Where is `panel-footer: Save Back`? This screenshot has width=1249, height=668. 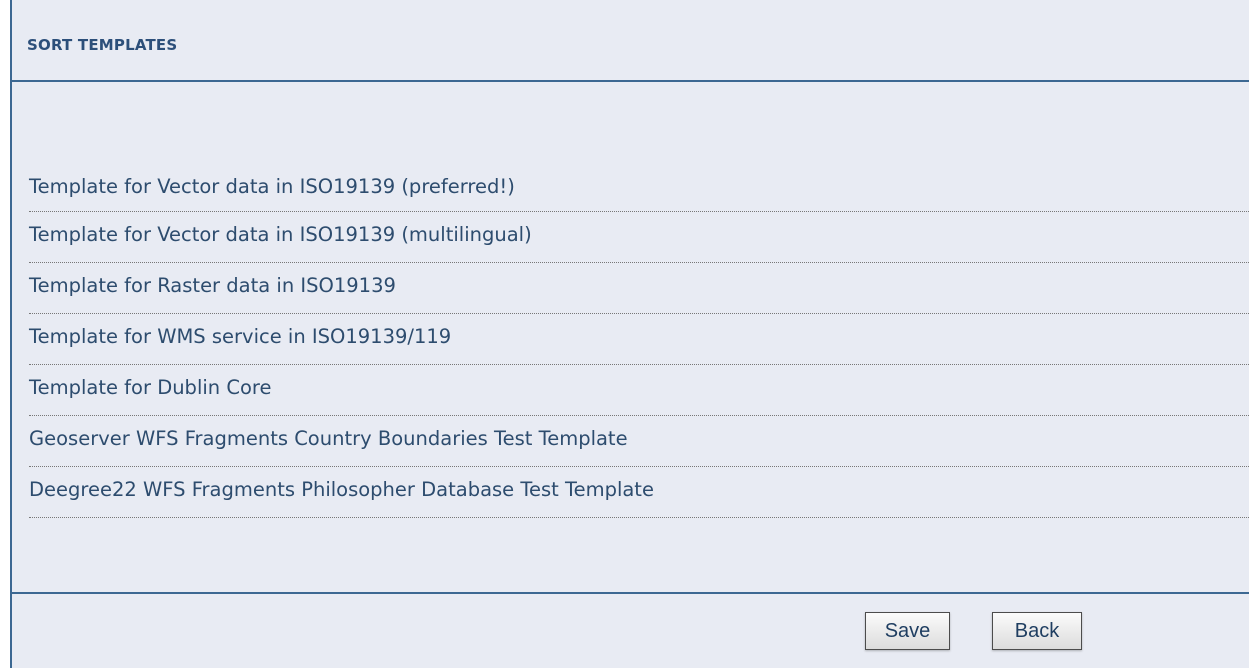 panel-footer: Save Back is located at coordinates (630, 630).